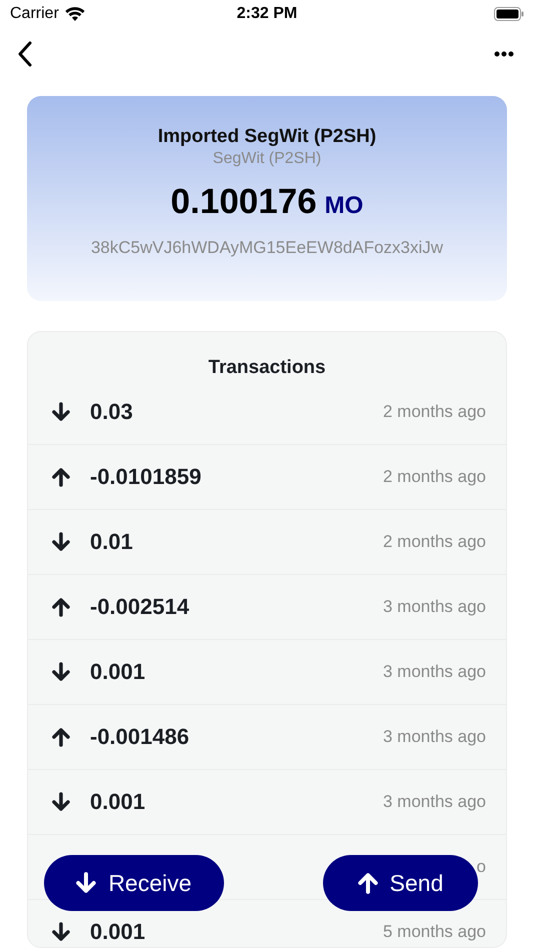  What do you see at coordinates (267, 368) in the screenshot?
I see `transactions-title: Transactions` at bounding box center [267, 368].